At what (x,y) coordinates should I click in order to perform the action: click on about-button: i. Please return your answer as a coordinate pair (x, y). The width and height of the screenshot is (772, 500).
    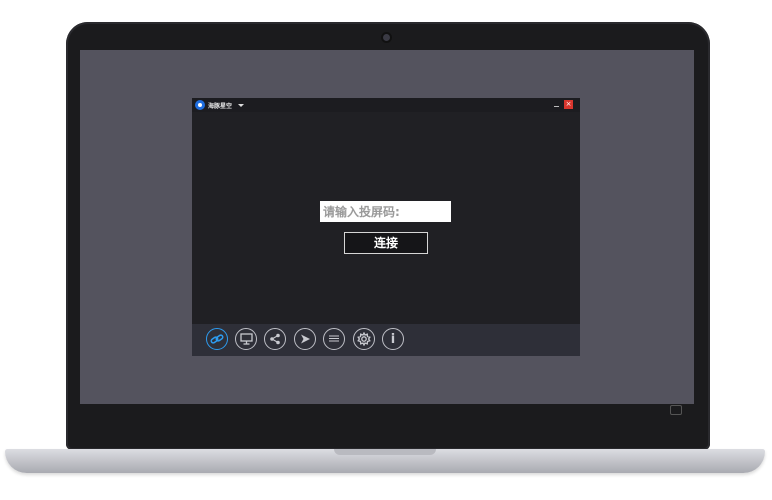
    Looking at the image, I should click on (393, 339).